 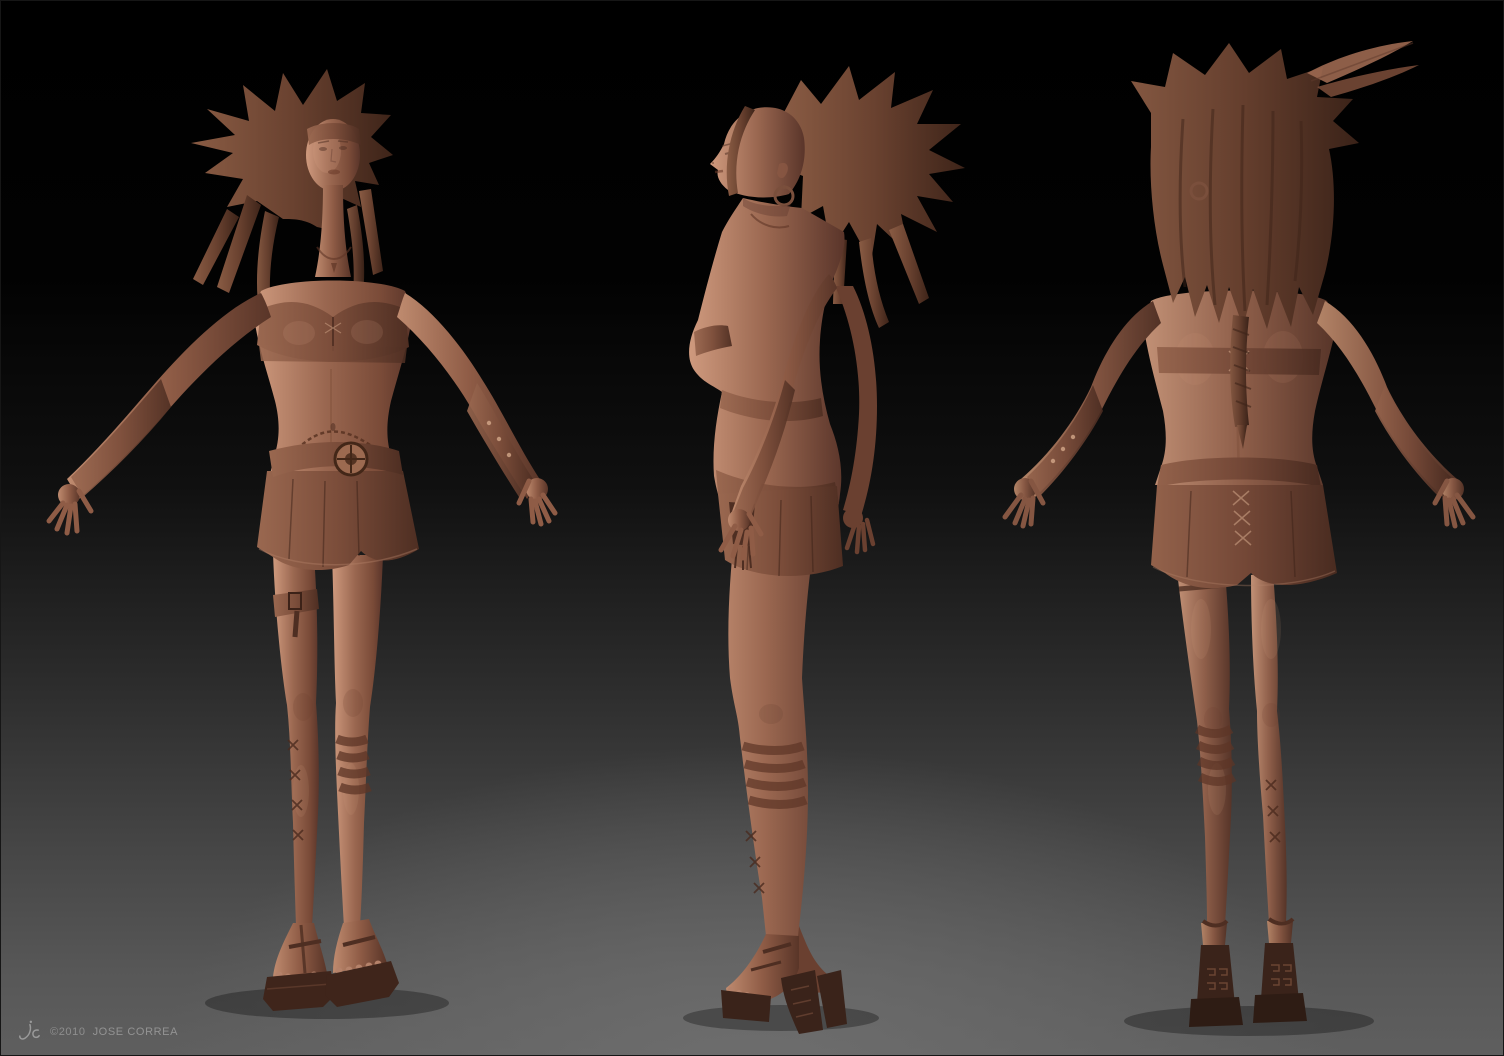 I want to click on back-figure-skirt, so click(x=1244, y=523).